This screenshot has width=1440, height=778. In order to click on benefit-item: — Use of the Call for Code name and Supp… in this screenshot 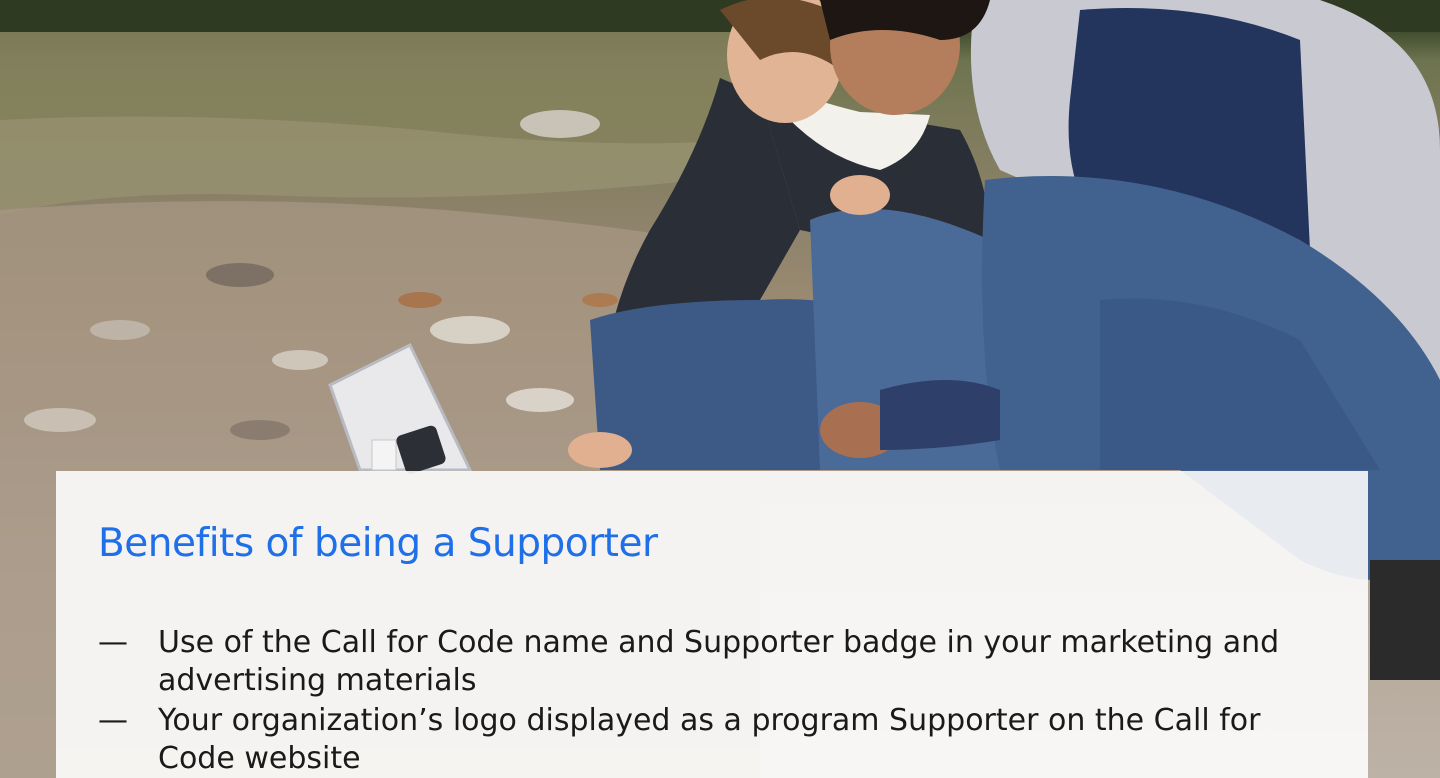, I will do `click(708, 662)`.